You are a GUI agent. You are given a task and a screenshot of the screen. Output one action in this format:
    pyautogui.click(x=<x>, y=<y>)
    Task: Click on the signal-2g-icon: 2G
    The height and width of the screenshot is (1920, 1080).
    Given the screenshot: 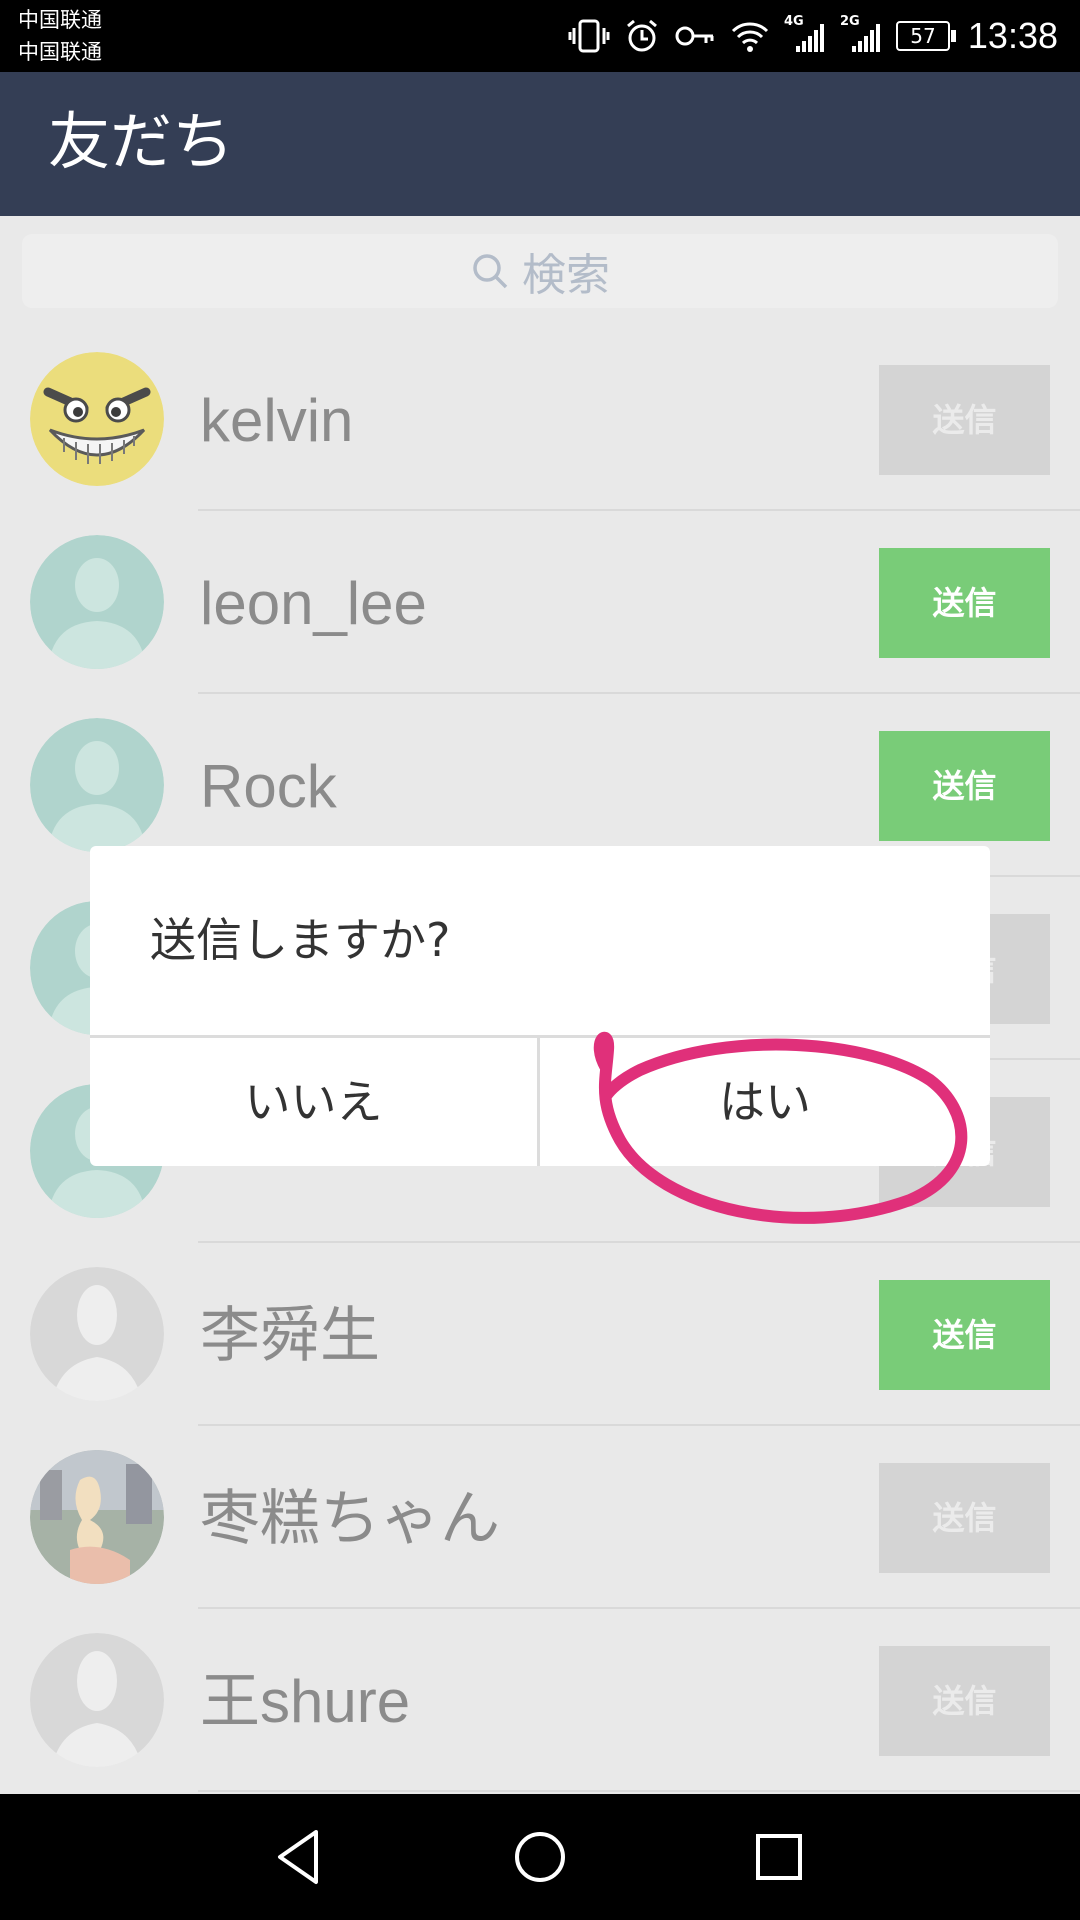 What is the action you would take?
    pyautogui.click(x=861, y=34)
    